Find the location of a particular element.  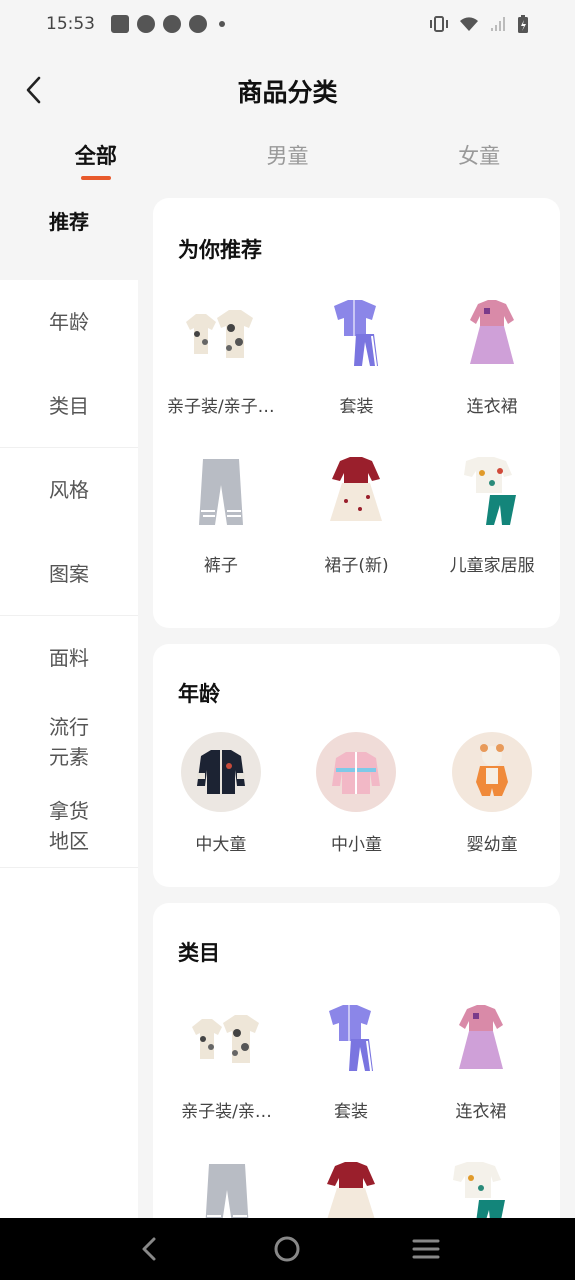

sidebar-item-recommend: 推荐 is located at coordinates (69, 222).